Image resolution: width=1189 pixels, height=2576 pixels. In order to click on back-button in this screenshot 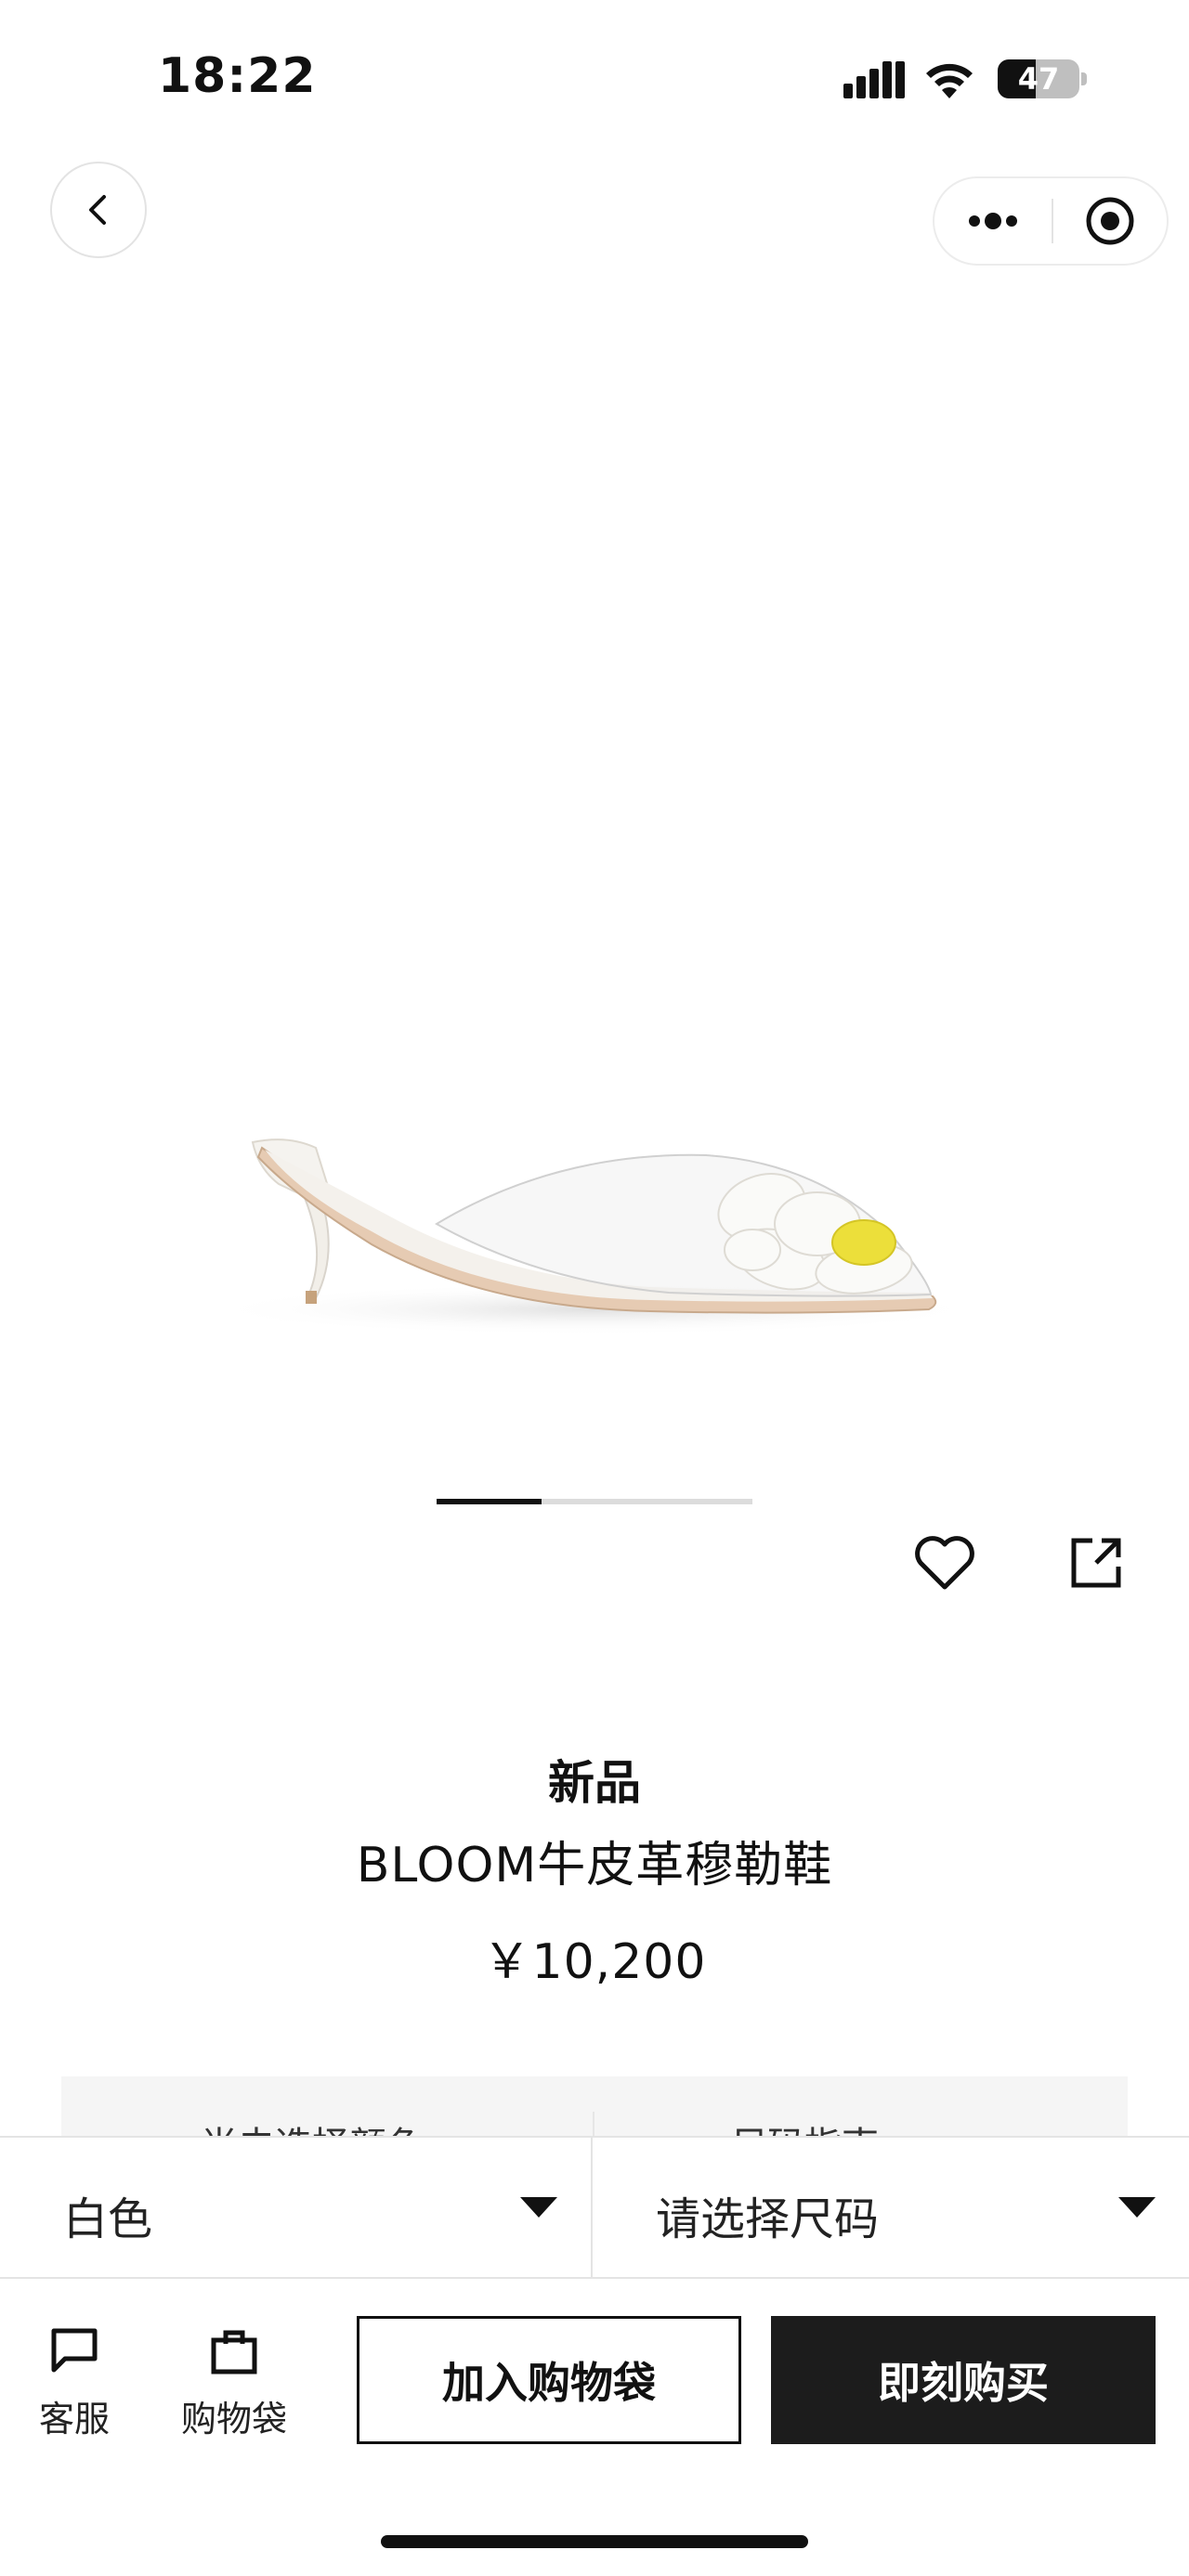, I will do `click(98, 210)`.